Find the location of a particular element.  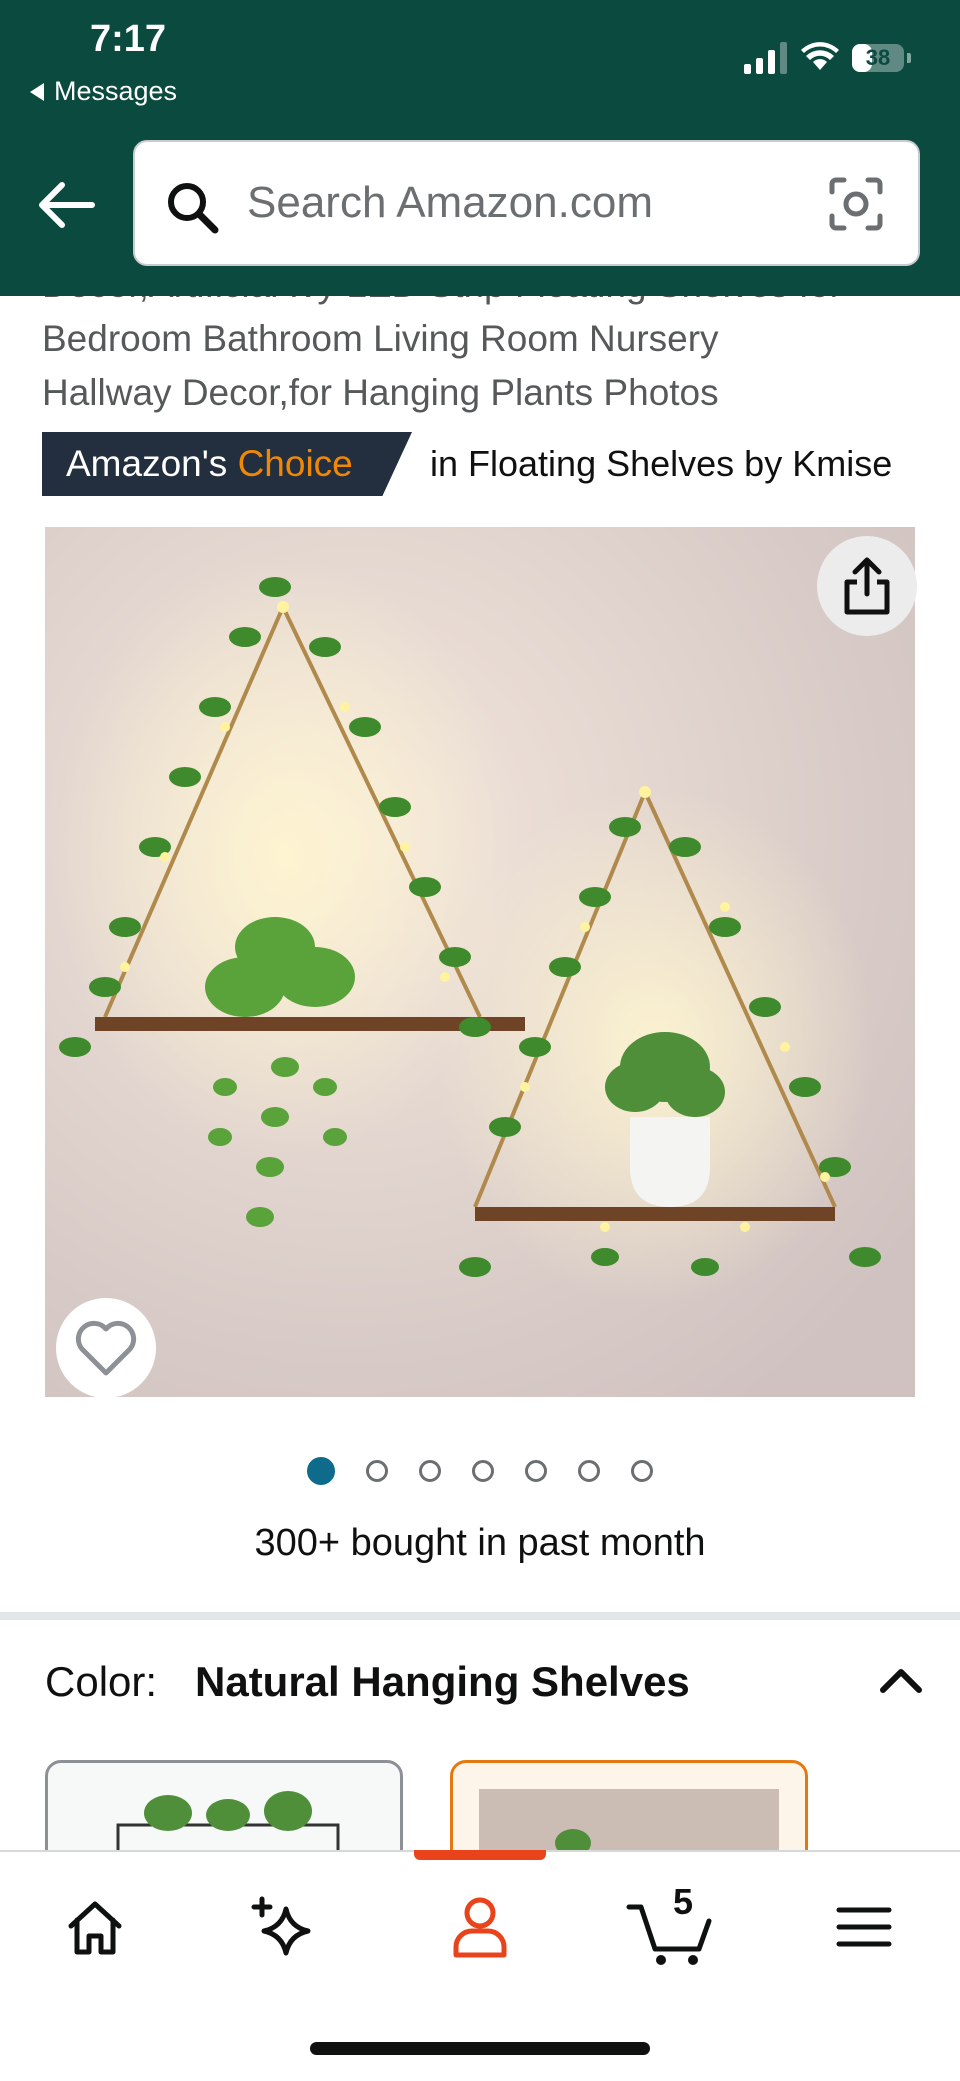

nav-account is located at coordinates (480, 1927).